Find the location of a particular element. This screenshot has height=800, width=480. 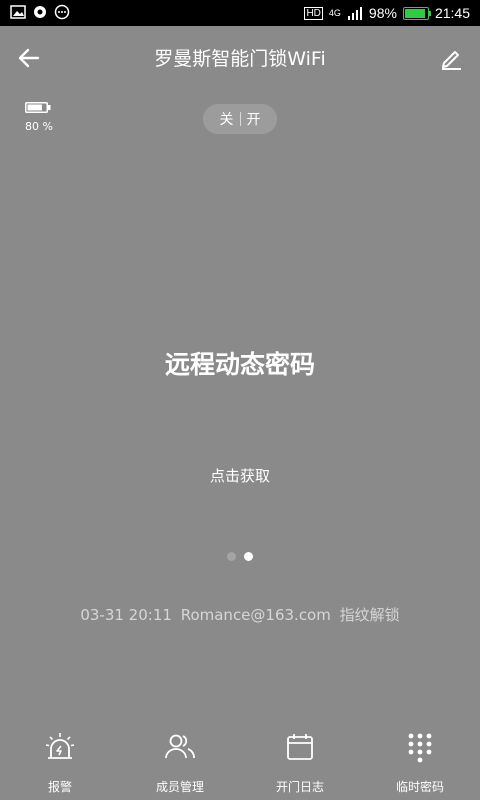

nav-temp-password: 临时密码 is located at coordinates (420, 754).